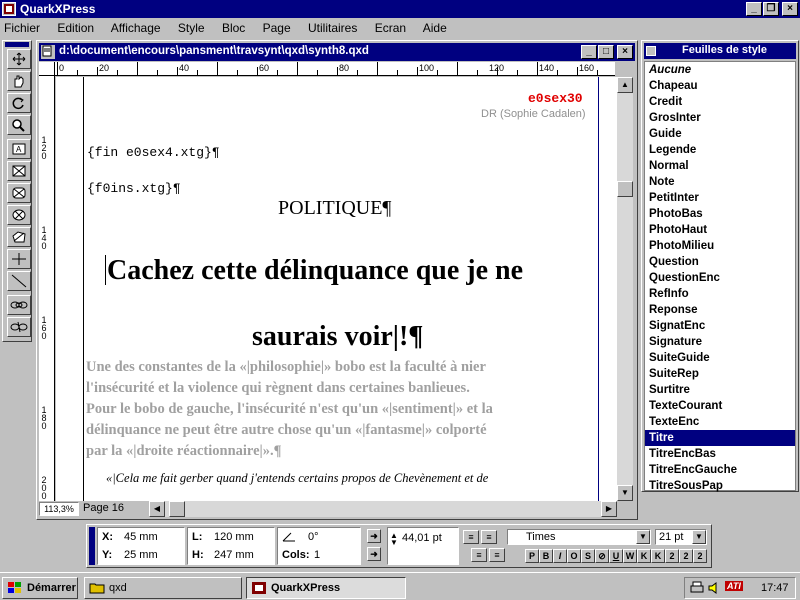  I want to click on style-item: PhotoBas, so click(720, 214).